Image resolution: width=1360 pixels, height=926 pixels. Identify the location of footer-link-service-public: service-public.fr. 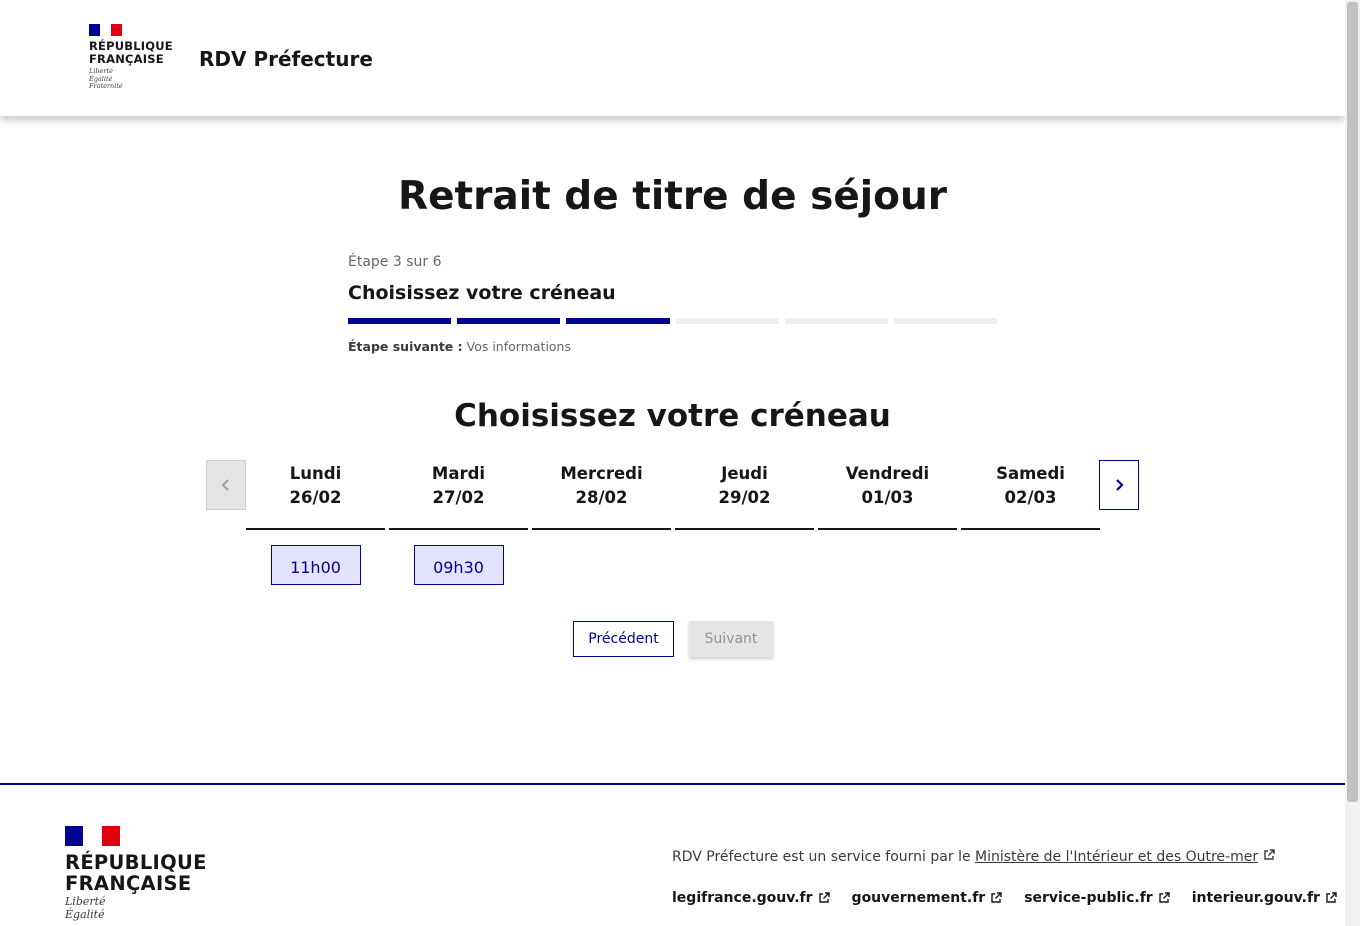
(1097, 898).